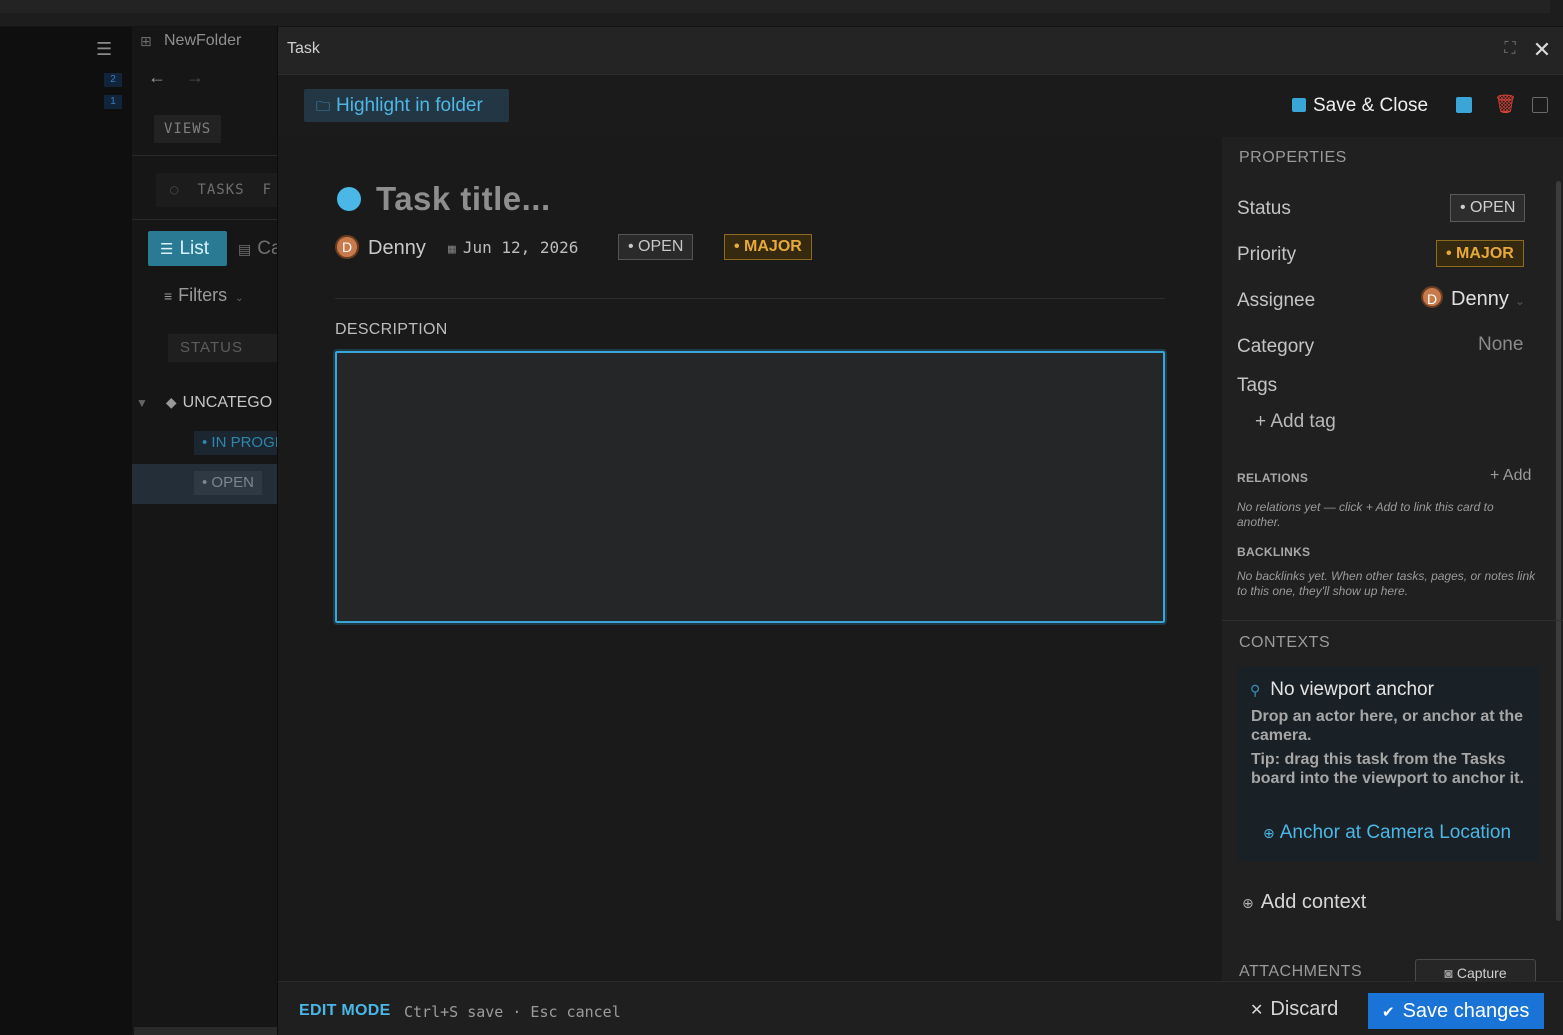 The image size is (1563, 1035). Describe the element at coordinates (920, 106) in the screenshot. I see `modal-toolbar: 🗀 Highlight in folder Save & Close 🗑` at that location.